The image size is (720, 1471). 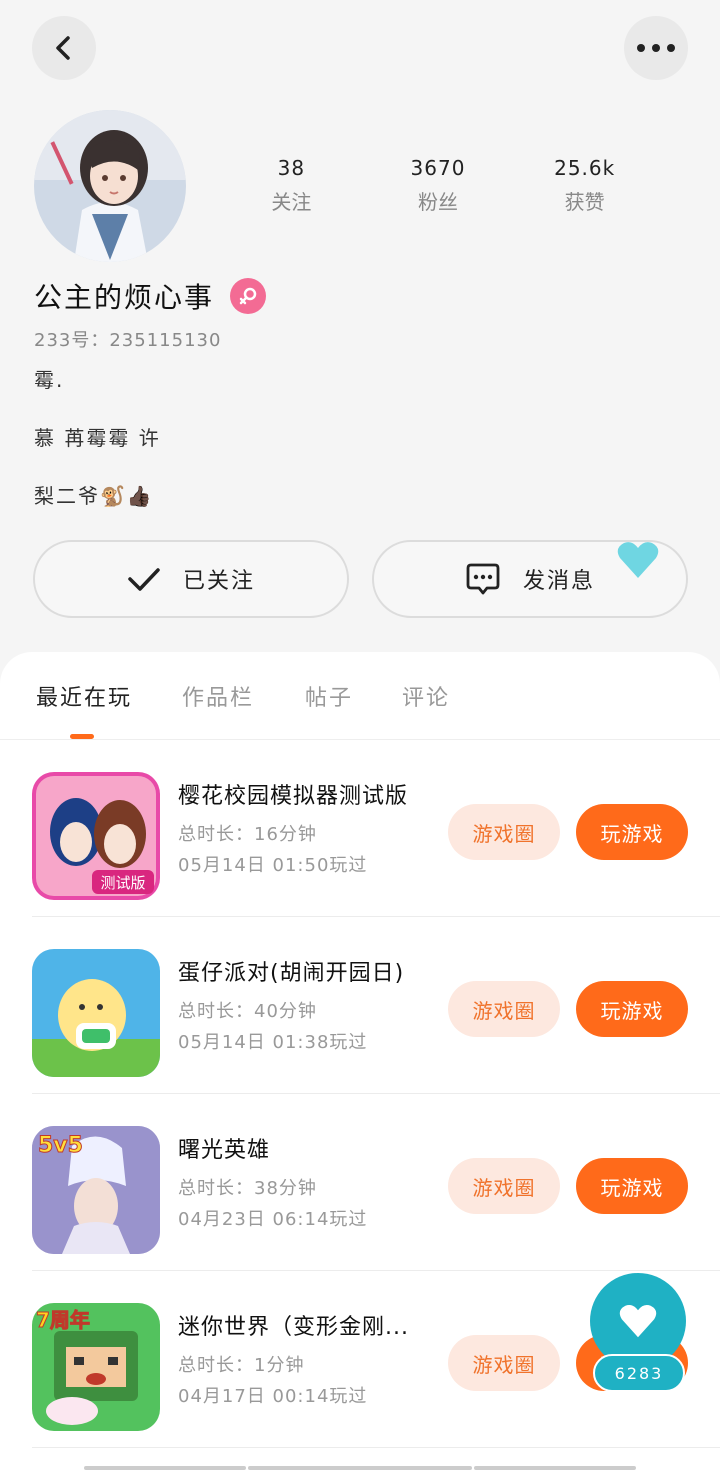 I want to click on profile-stats: 38 关注 3670 粉丝 25.6k 获赞, so click(x=438, y=185).